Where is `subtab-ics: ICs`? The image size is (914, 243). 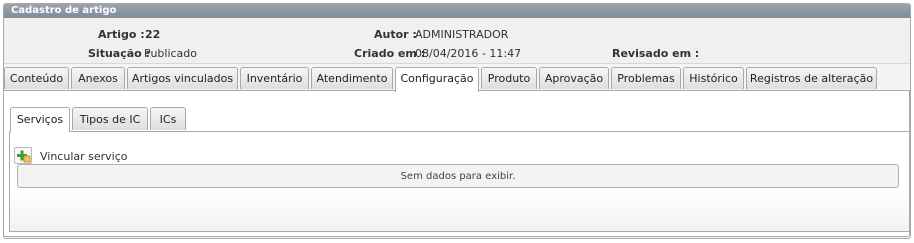 subtab-ics: ICs is located at coordinates (168, 118).